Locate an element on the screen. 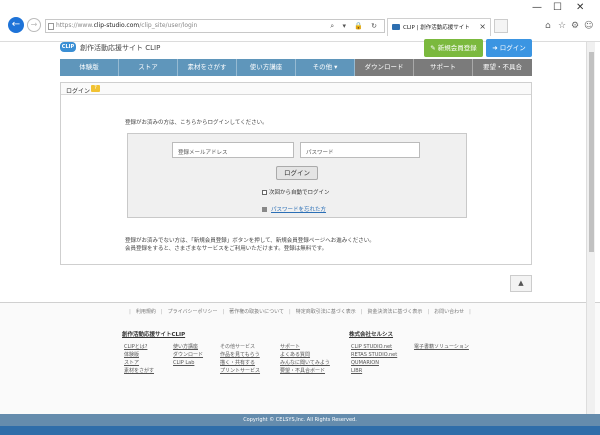  vertical-scrollbar is located at coordinates (590, 228).